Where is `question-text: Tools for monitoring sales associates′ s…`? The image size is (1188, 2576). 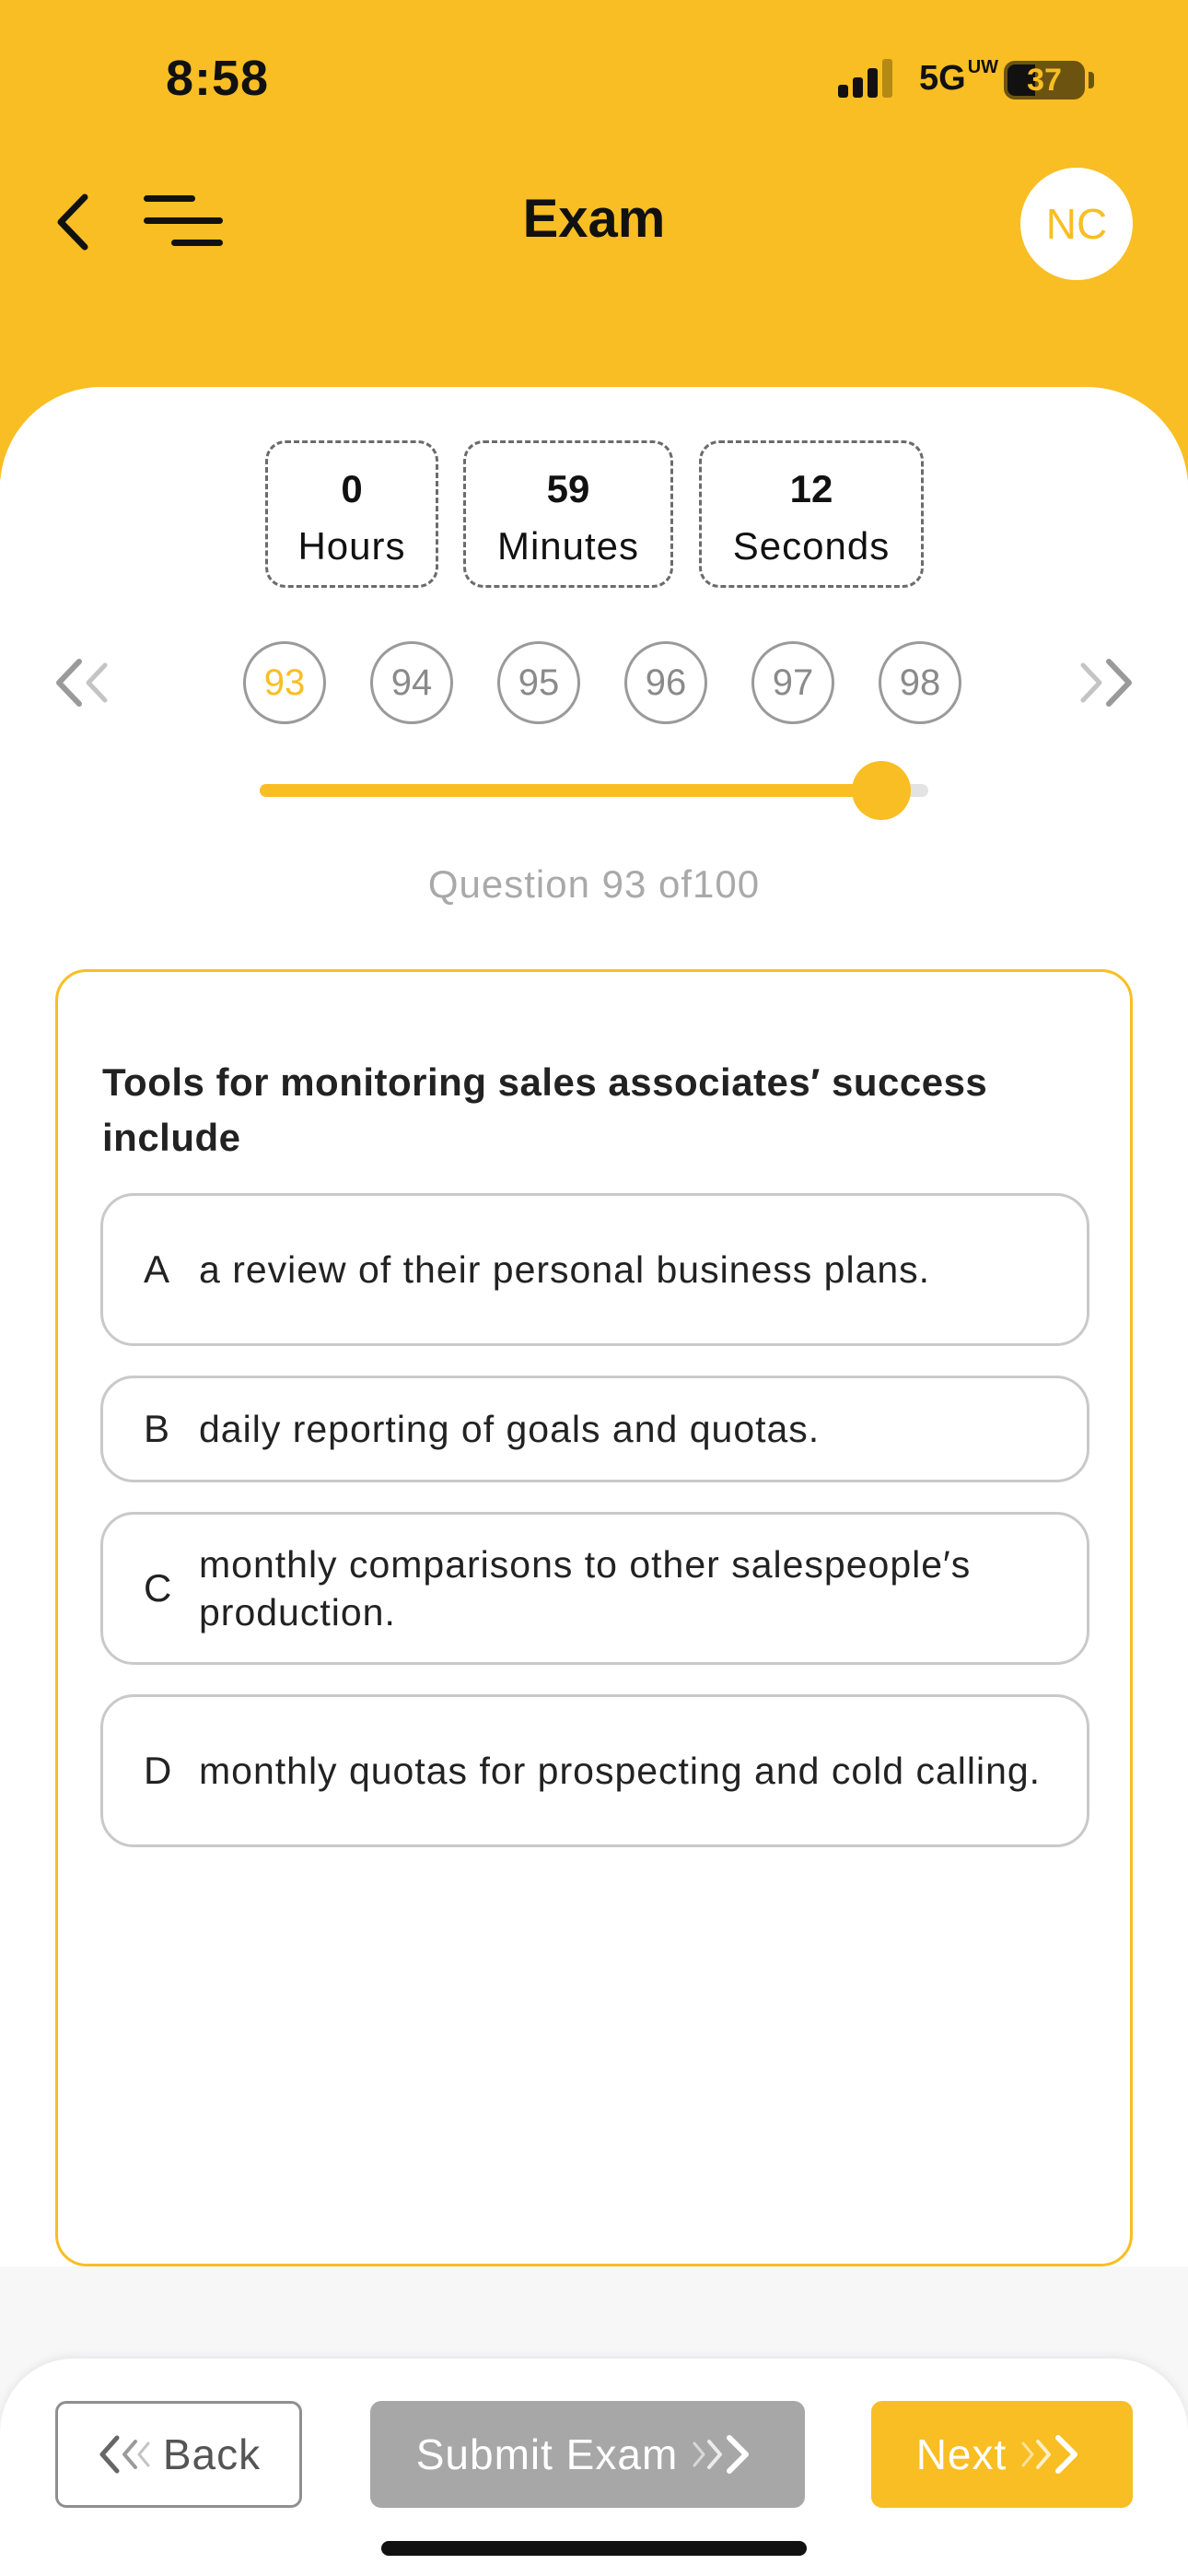
question-text: Tools for monitoring sales associates′ s… is located at coordinates (545, 1109).